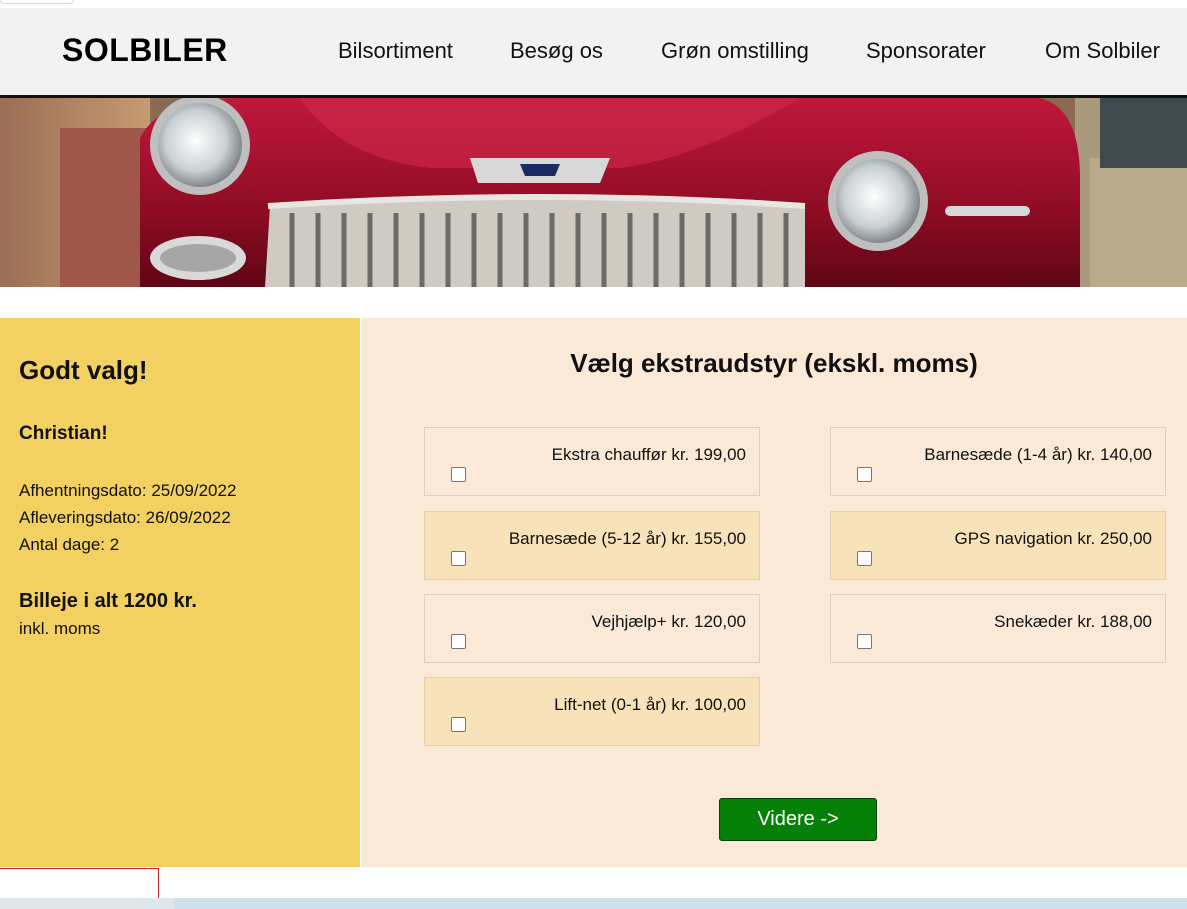  Describe the element at coordinates (395, 51) in the screenshot. I see `nav-link-bilsortiment: Bilsortiment` at that location.